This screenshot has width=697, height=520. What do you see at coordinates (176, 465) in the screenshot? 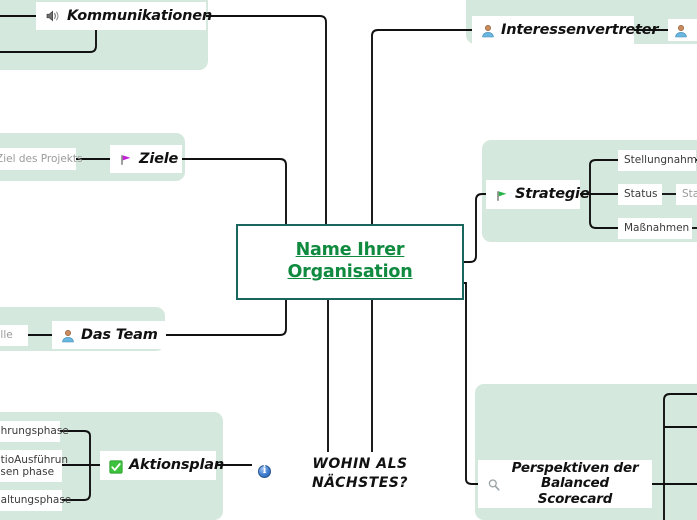
I see `branch-label-aktionsplan: Aktionsplan` at bounding box center [176, 465].